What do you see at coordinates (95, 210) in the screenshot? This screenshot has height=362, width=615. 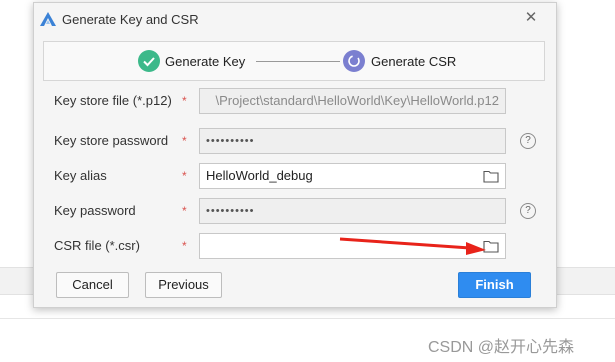 I see `key-password-label: Key password` at bounding box center [95, 210].